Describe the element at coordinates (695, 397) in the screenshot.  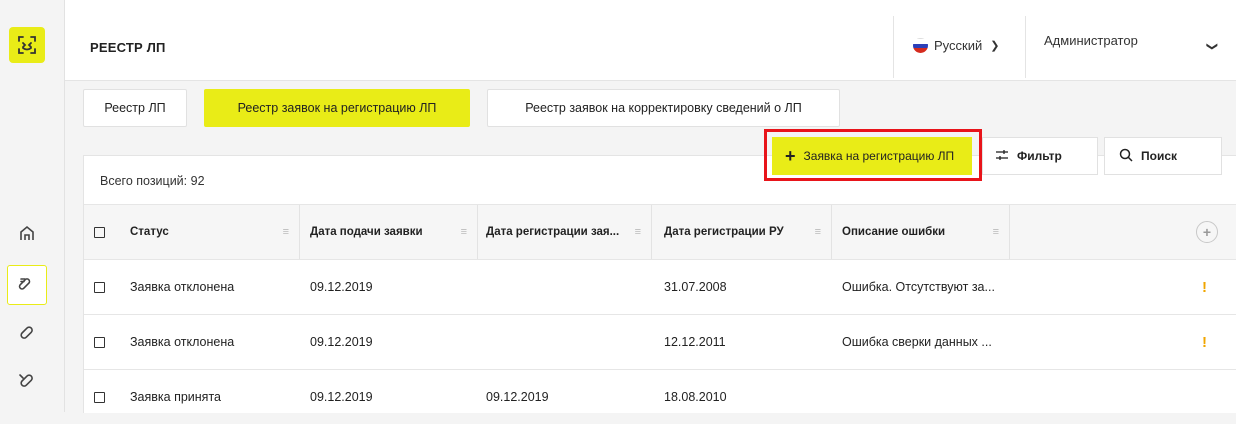
I see `cell-ru-date: 18.08.2010` at that location.